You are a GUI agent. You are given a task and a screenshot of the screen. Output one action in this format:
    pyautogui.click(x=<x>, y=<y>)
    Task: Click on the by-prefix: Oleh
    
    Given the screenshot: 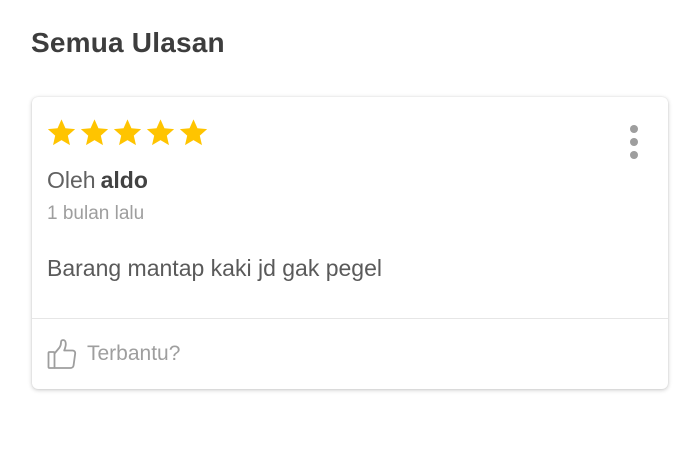 What is the action you would take?
    pyautogui.click(x=71, y=180)
    